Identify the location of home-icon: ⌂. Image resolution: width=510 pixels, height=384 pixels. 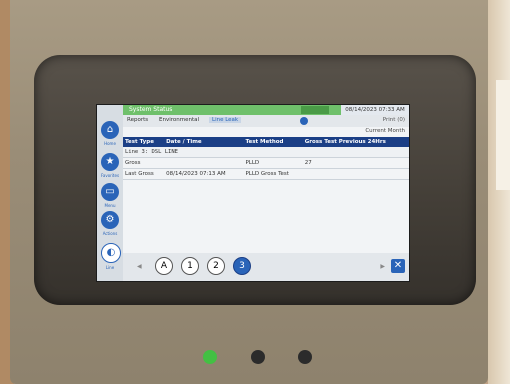
(110, 130).